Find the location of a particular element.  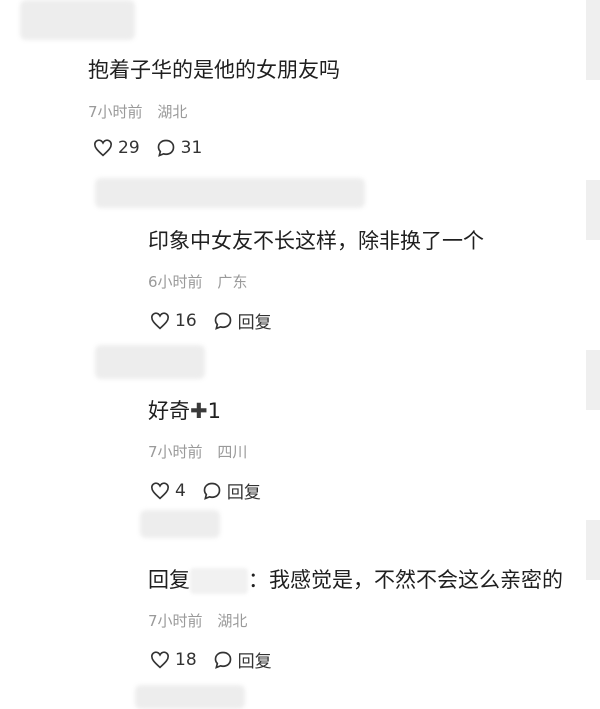

comment-actions: 16 回复 is located at coordinates (219, 320).